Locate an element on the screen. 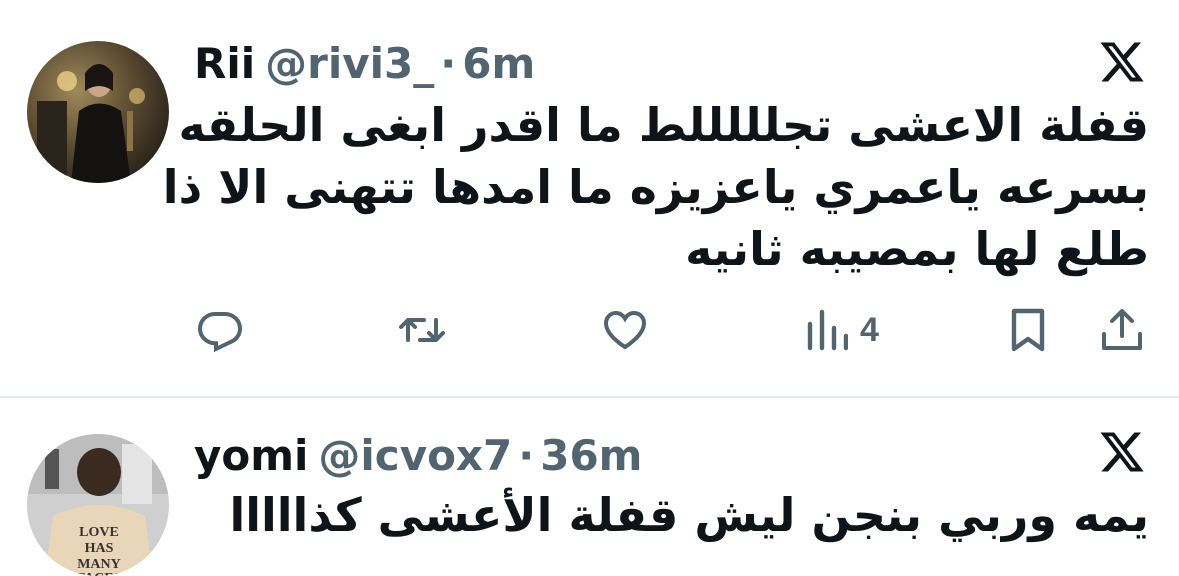 The width and height of the screenshot is (1179, 576). bookmark-button is located at coordinates (1028, 330).